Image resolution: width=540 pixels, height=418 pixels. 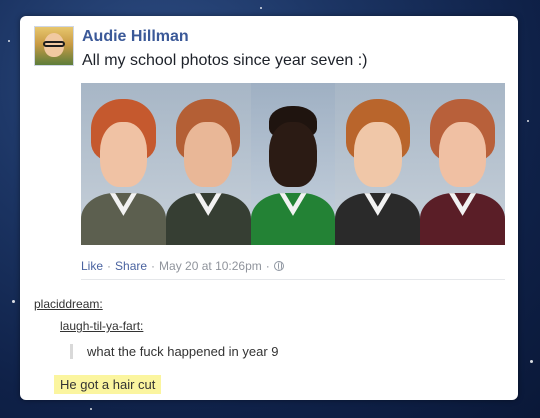 I want to click on avatar-glasses, so click(x=54, y=44).